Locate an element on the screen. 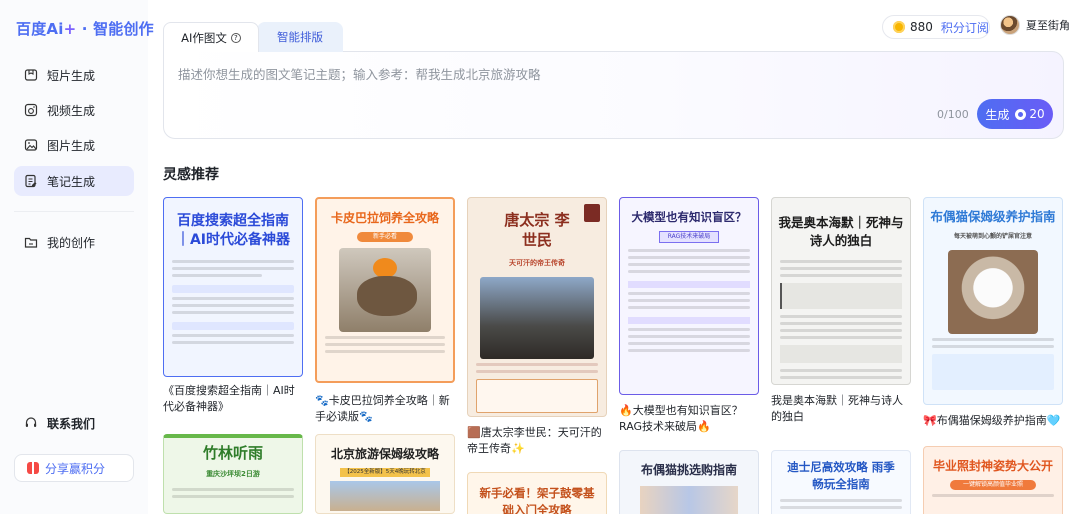 The width and height of the screenshot is (1080, 514). card-thumbnail: 竹林听雨 重庆沙坪坝2日游 is located at coordinates (233, 474).